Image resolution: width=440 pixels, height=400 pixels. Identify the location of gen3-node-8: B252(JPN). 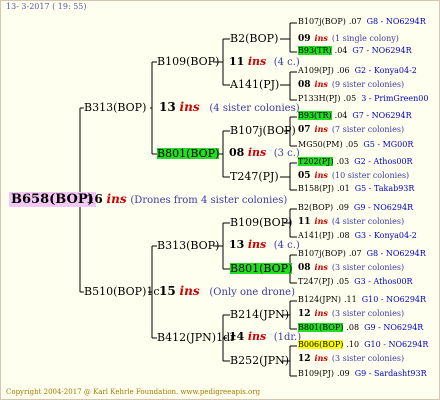
(259, 360).